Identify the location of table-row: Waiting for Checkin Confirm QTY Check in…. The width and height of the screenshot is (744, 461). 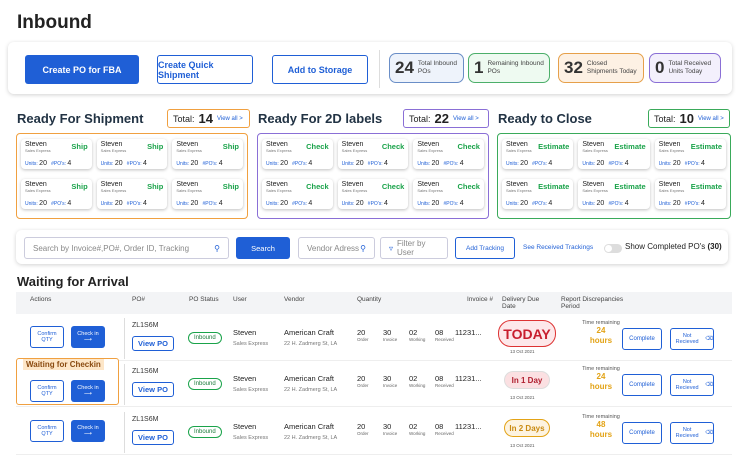
(374, 382).